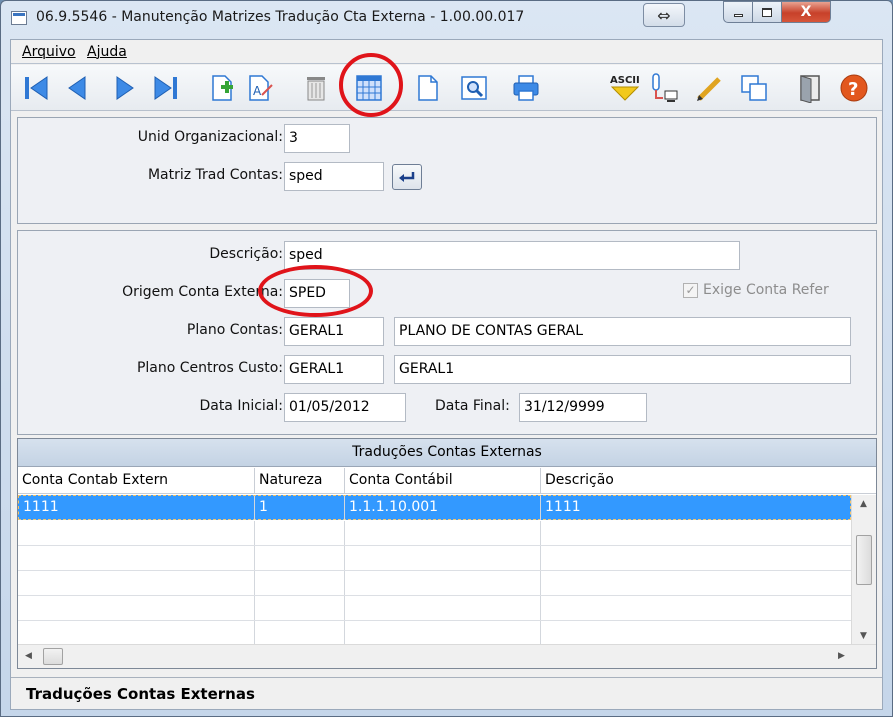 This screenshot has height=717, width=893. I want to click on matriz-field: sped, so click(334, 176).